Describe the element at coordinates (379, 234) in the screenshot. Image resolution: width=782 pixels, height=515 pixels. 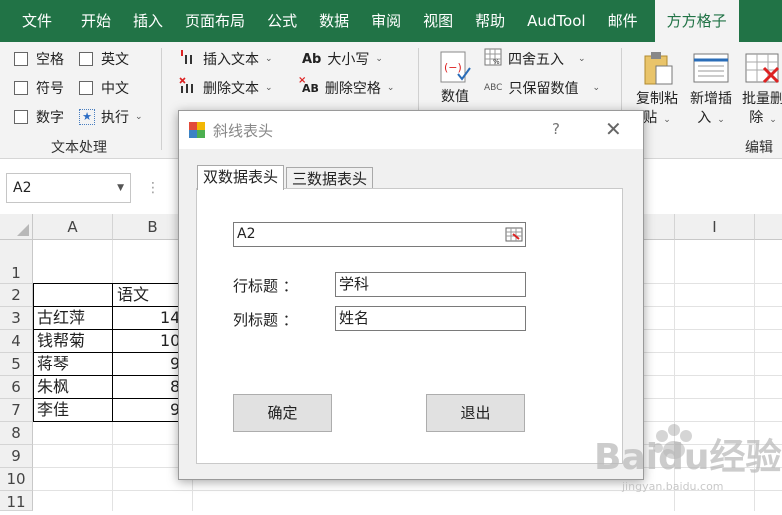
I see `cell-reference-field: A2` at that location.